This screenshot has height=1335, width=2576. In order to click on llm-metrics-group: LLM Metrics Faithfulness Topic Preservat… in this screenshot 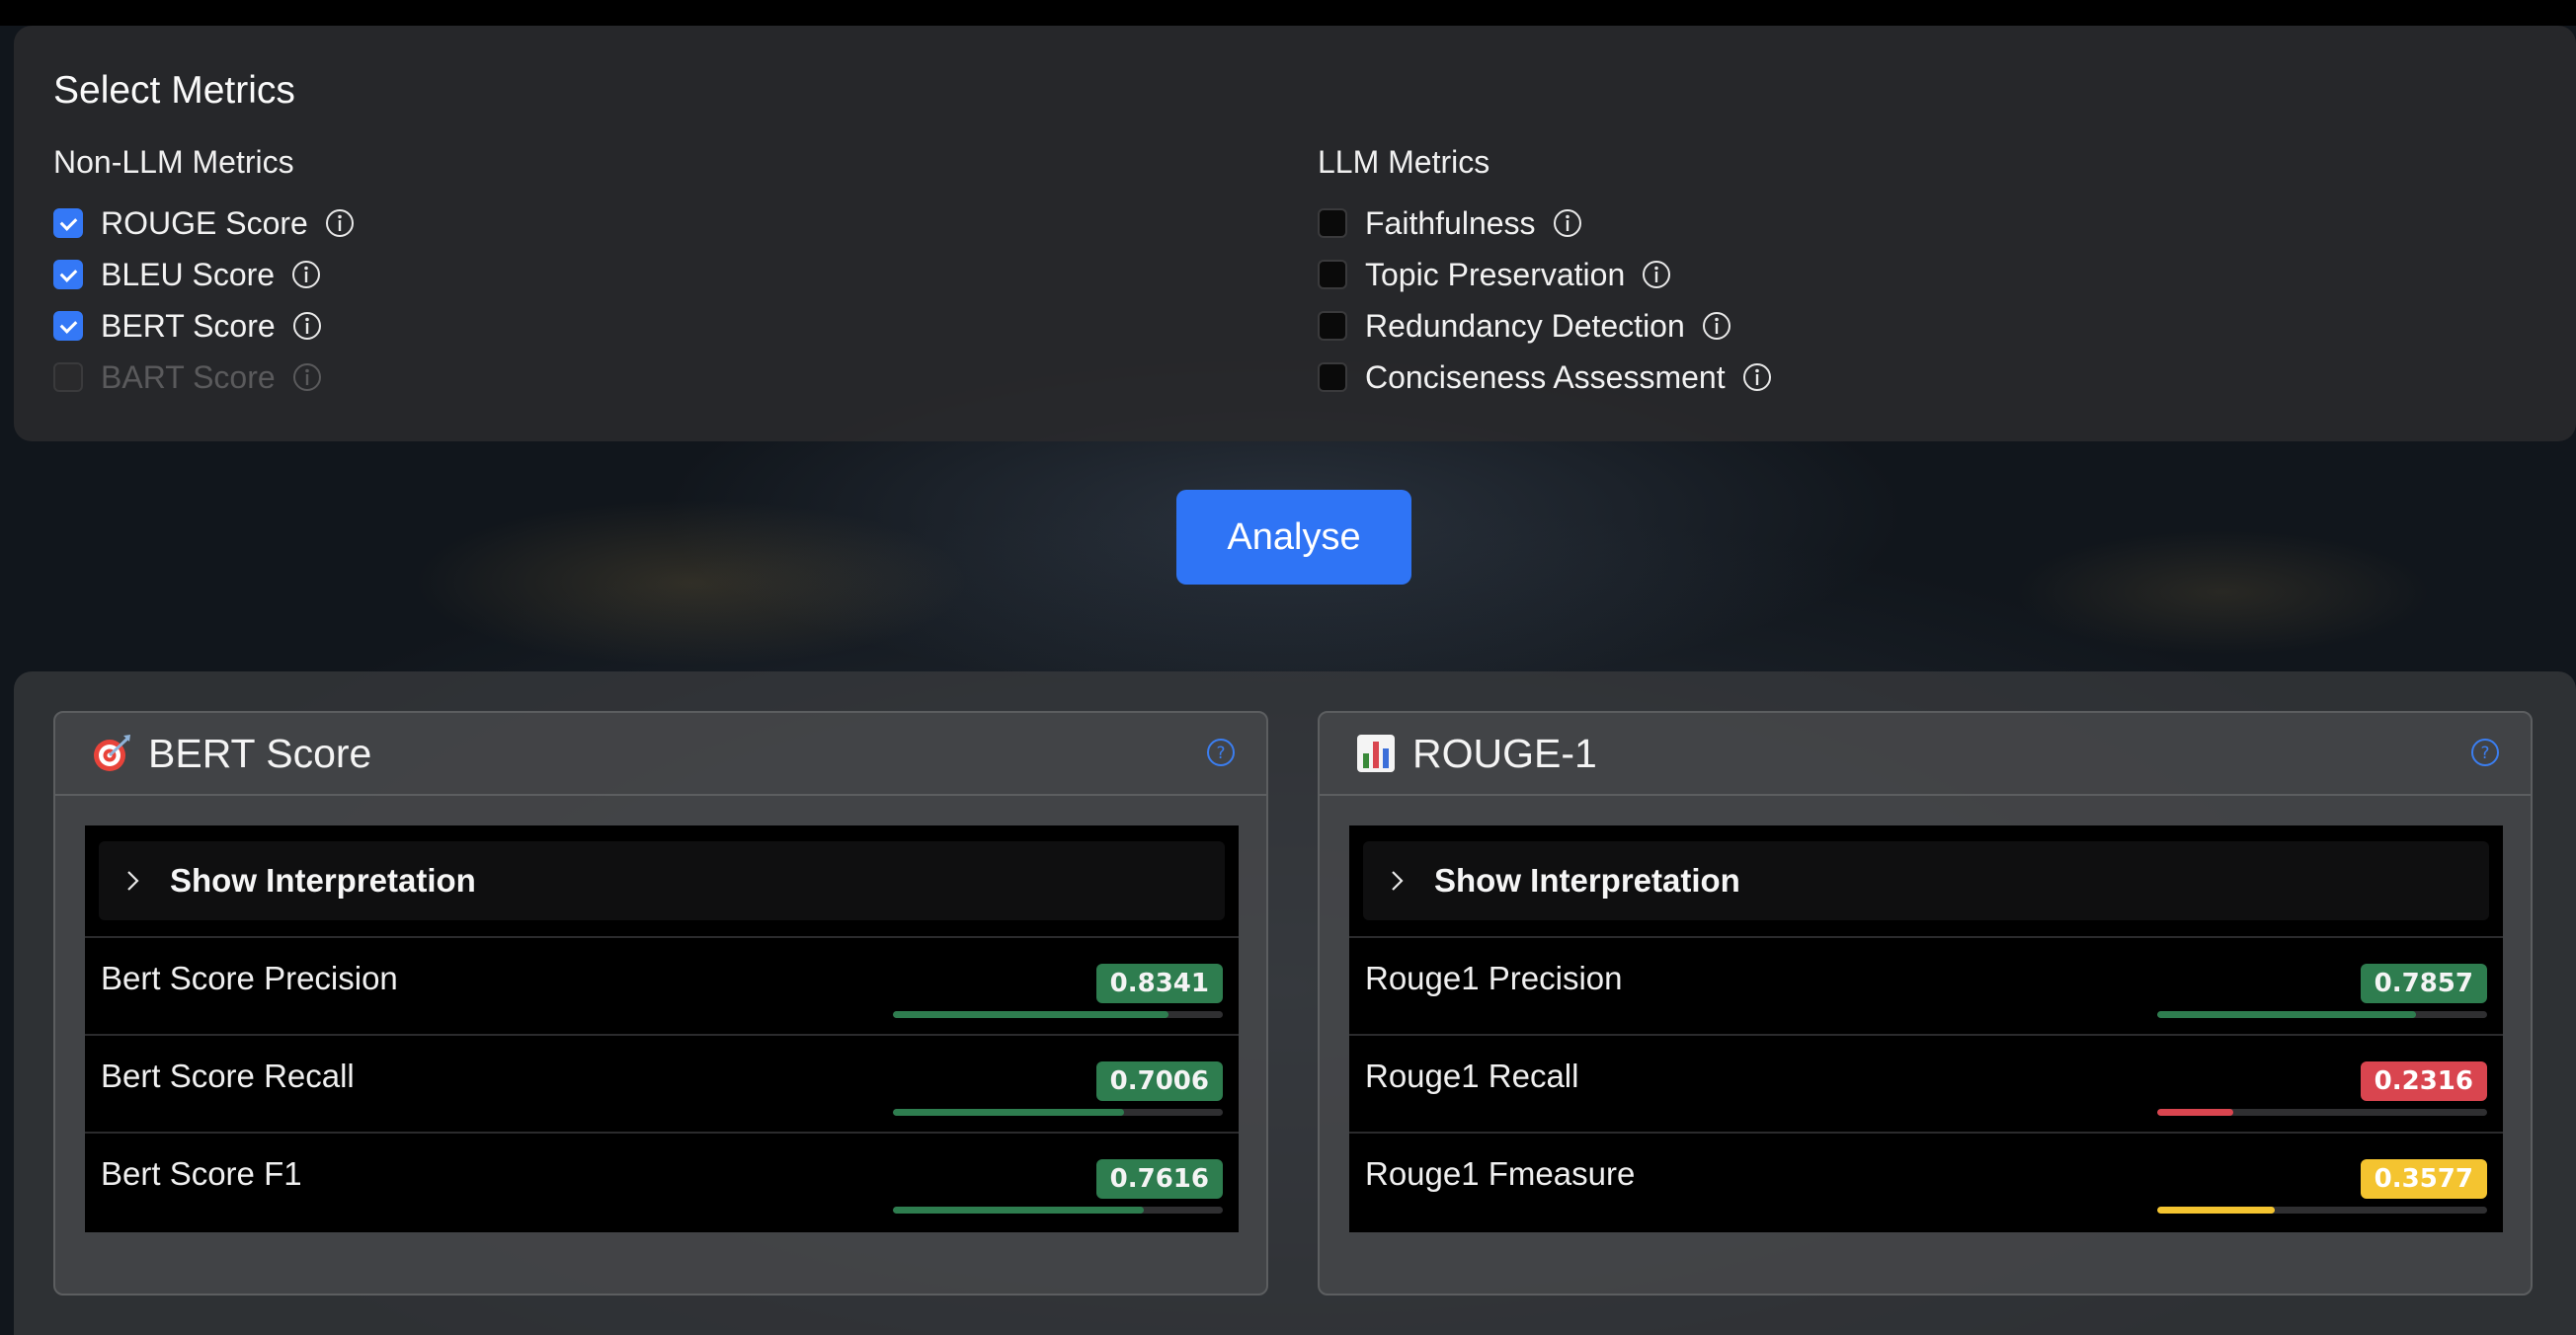, I will do `click(1545, 272)`.